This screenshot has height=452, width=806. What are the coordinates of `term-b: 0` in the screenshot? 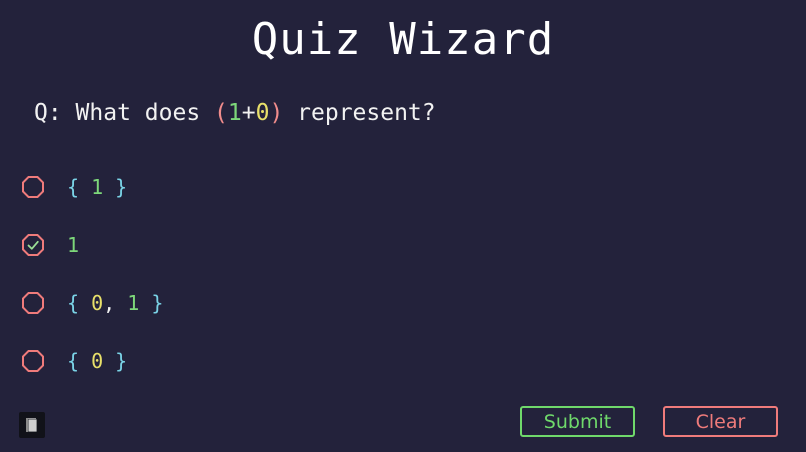 It's located at (262, 113).